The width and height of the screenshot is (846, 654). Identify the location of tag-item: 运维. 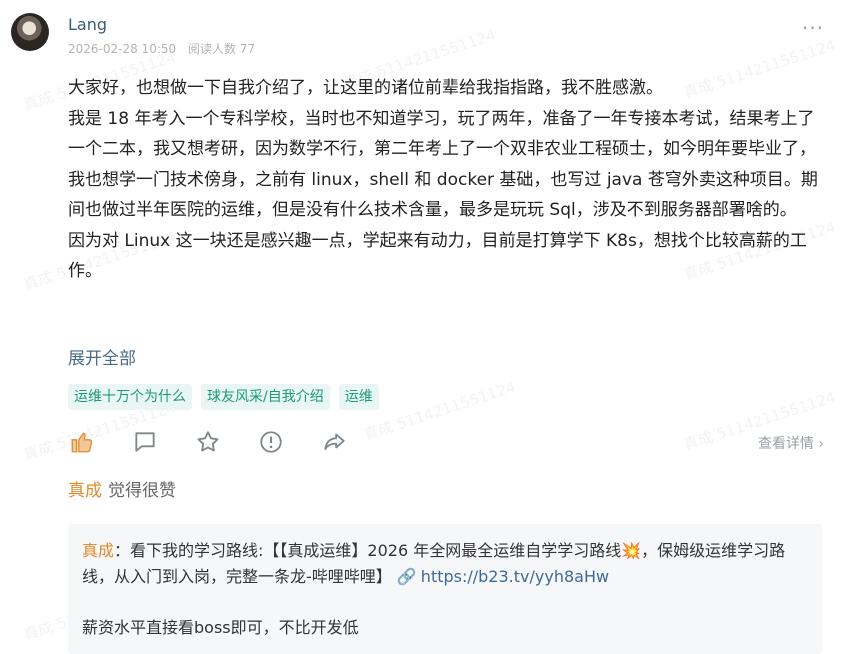
(358, 397).